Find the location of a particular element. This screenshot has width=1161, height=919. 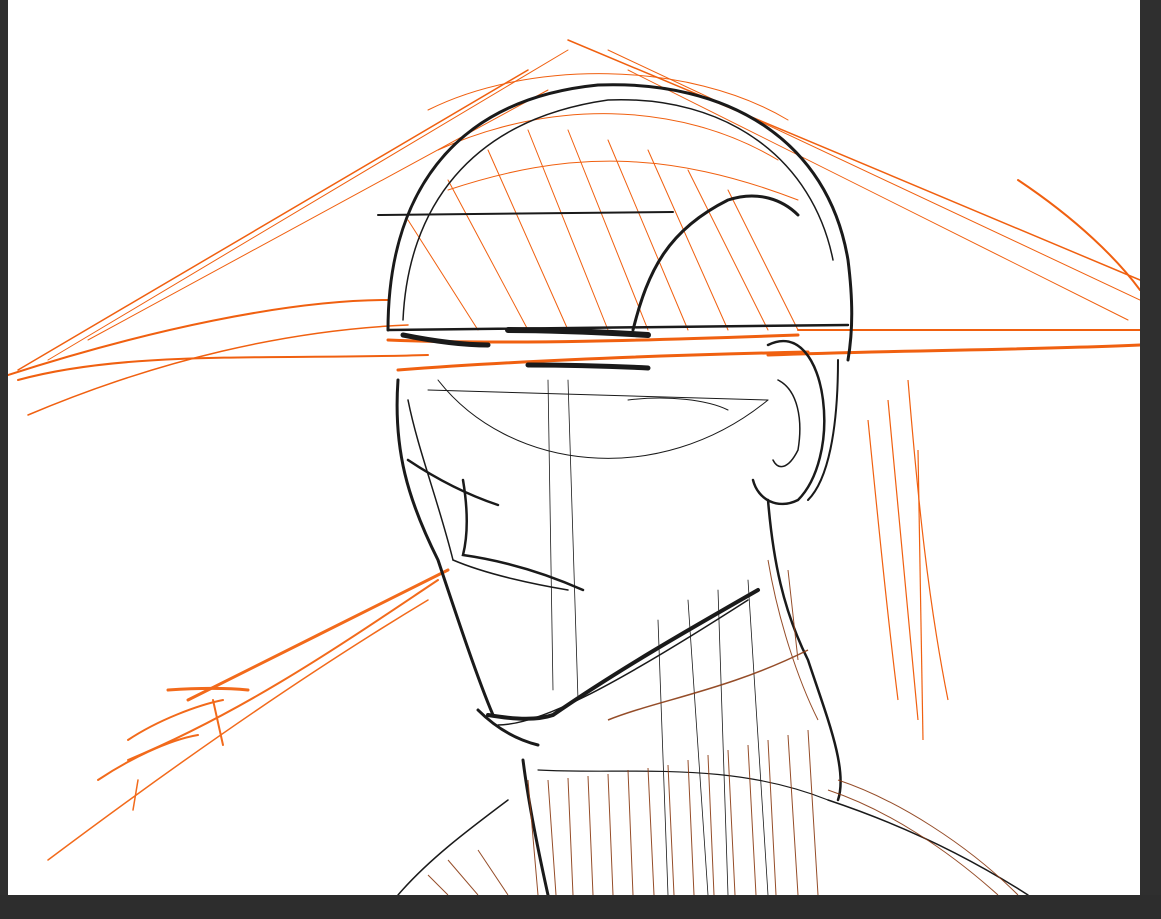

left-panel-edge is located at coordinates (4, 459).